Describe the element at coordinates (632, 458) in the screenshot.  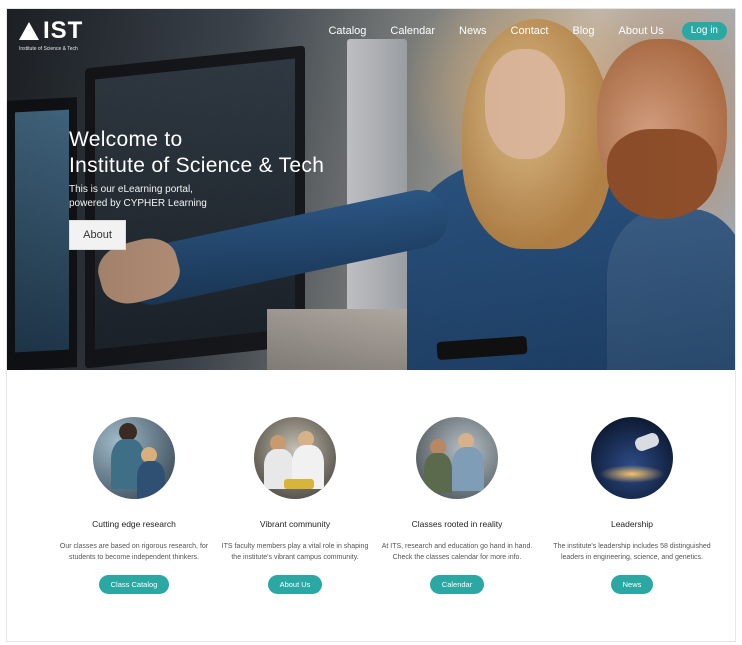
I see `leadership-photo` at that location.